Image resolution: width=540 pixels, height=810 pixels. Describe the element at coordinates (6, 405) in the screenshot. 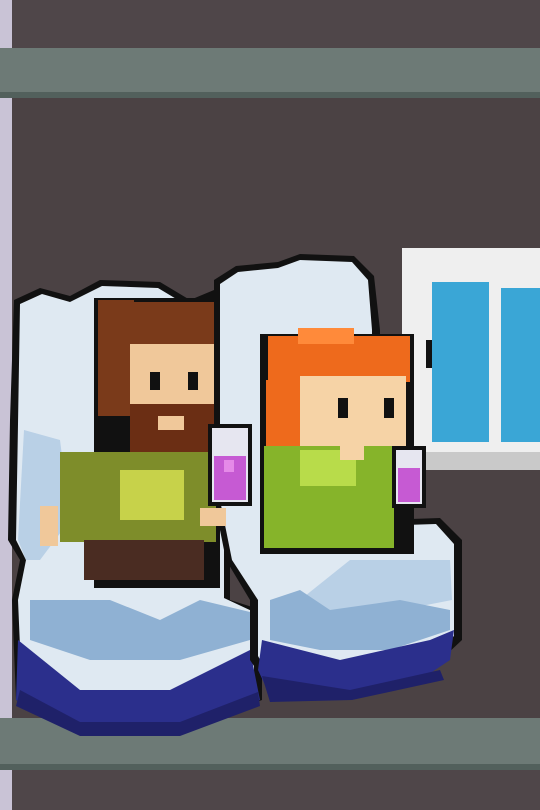

I see `left-edge-strip` at that location.